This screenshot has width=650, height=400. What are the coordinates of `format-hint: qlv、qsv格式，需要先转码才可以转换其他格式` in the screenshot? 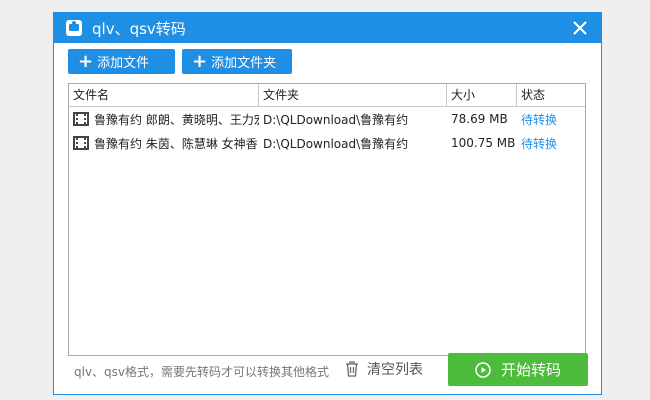 It's located at (202, 372).